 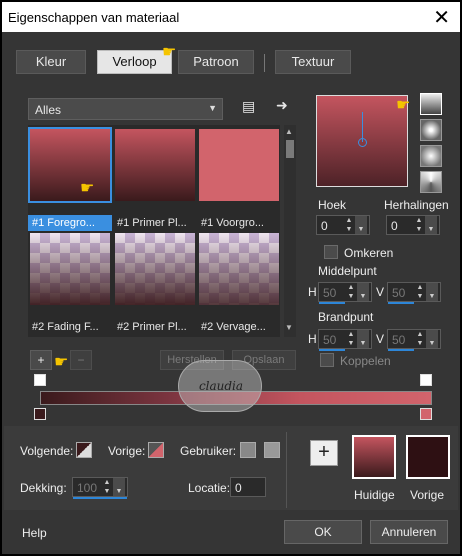 I want to click on link-label: Koppelen, so click(x=365, y=361).